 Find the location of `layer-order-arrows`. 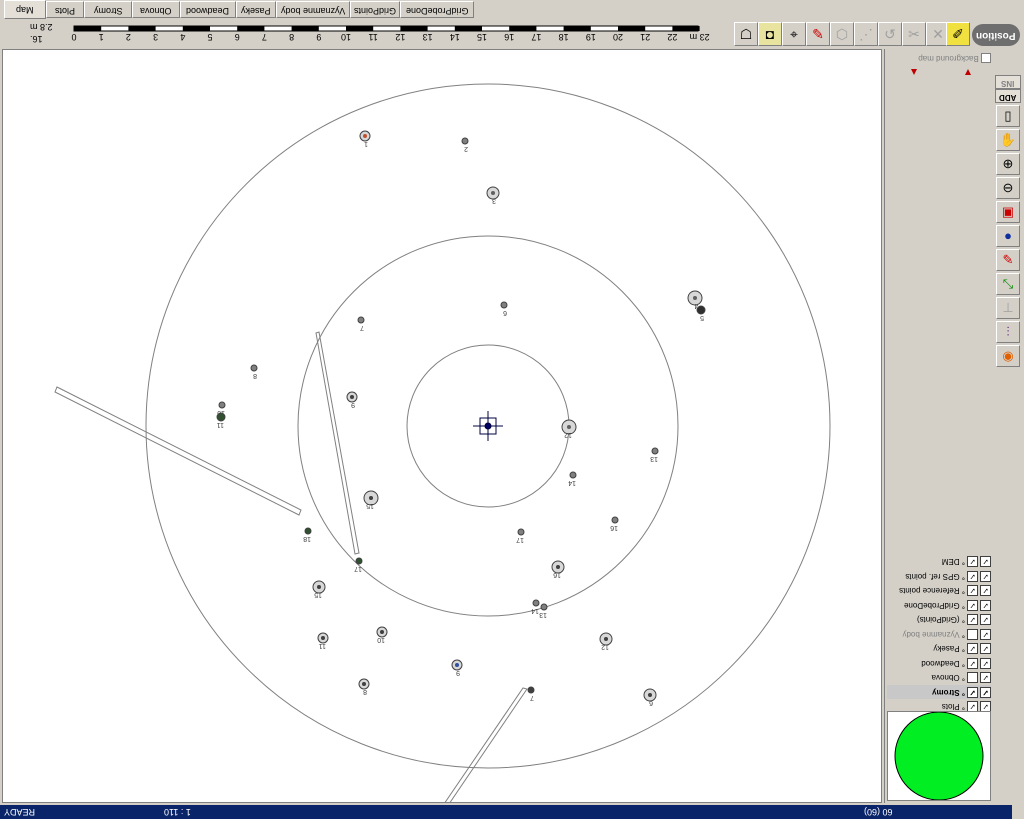

layer-order-arrows is located at coordinates (939, 73).